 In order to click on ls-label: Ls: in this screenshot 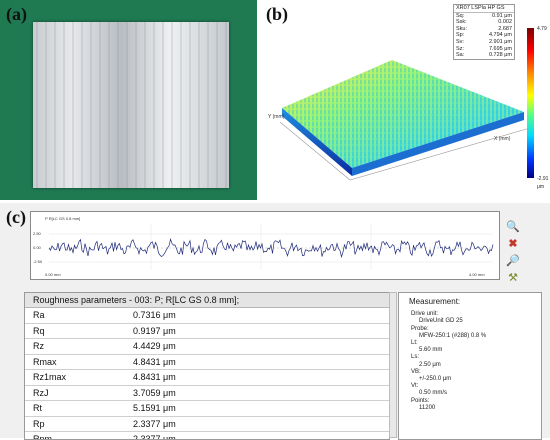, I will do `click(415, 357)`.